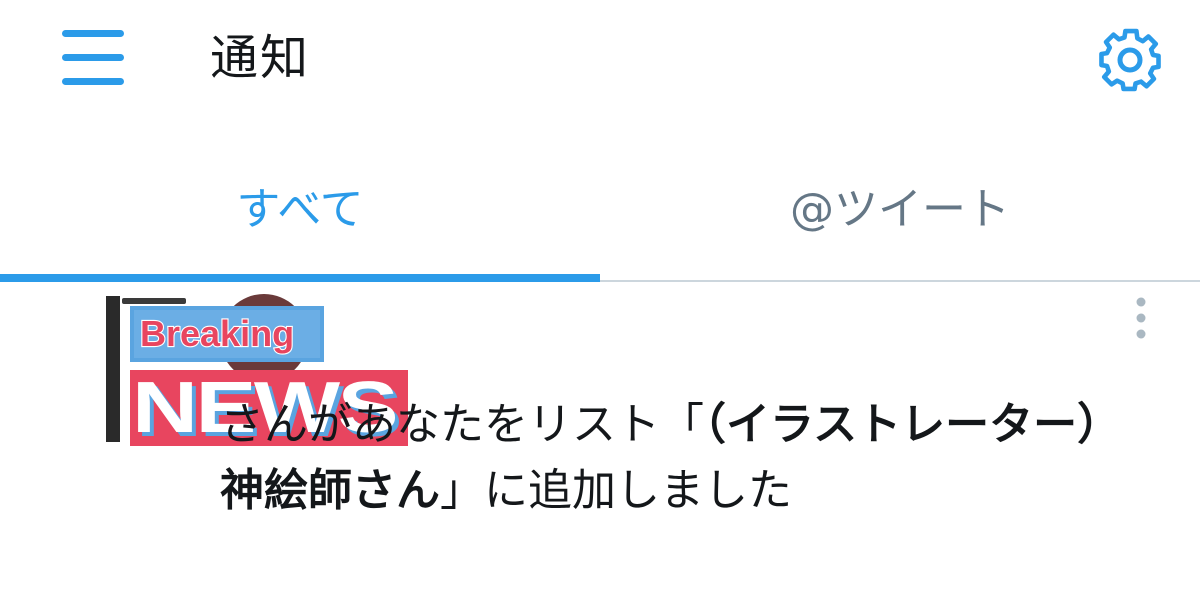  Describe the element at coordinates (1130, 60) in the screenshot. I see `gear-icon` at that location.